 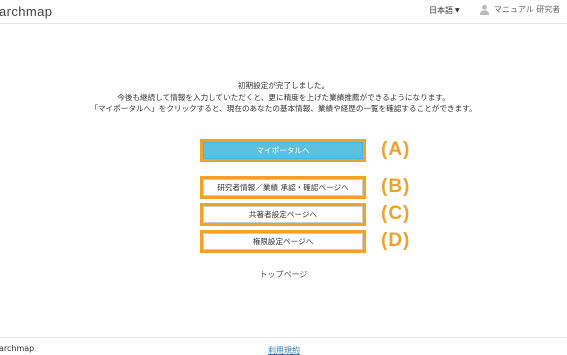 What do you see at coordinates (284, 350) in the screenshot?
I see `terms-link: 利用規約` at bounding box center [284, 350].